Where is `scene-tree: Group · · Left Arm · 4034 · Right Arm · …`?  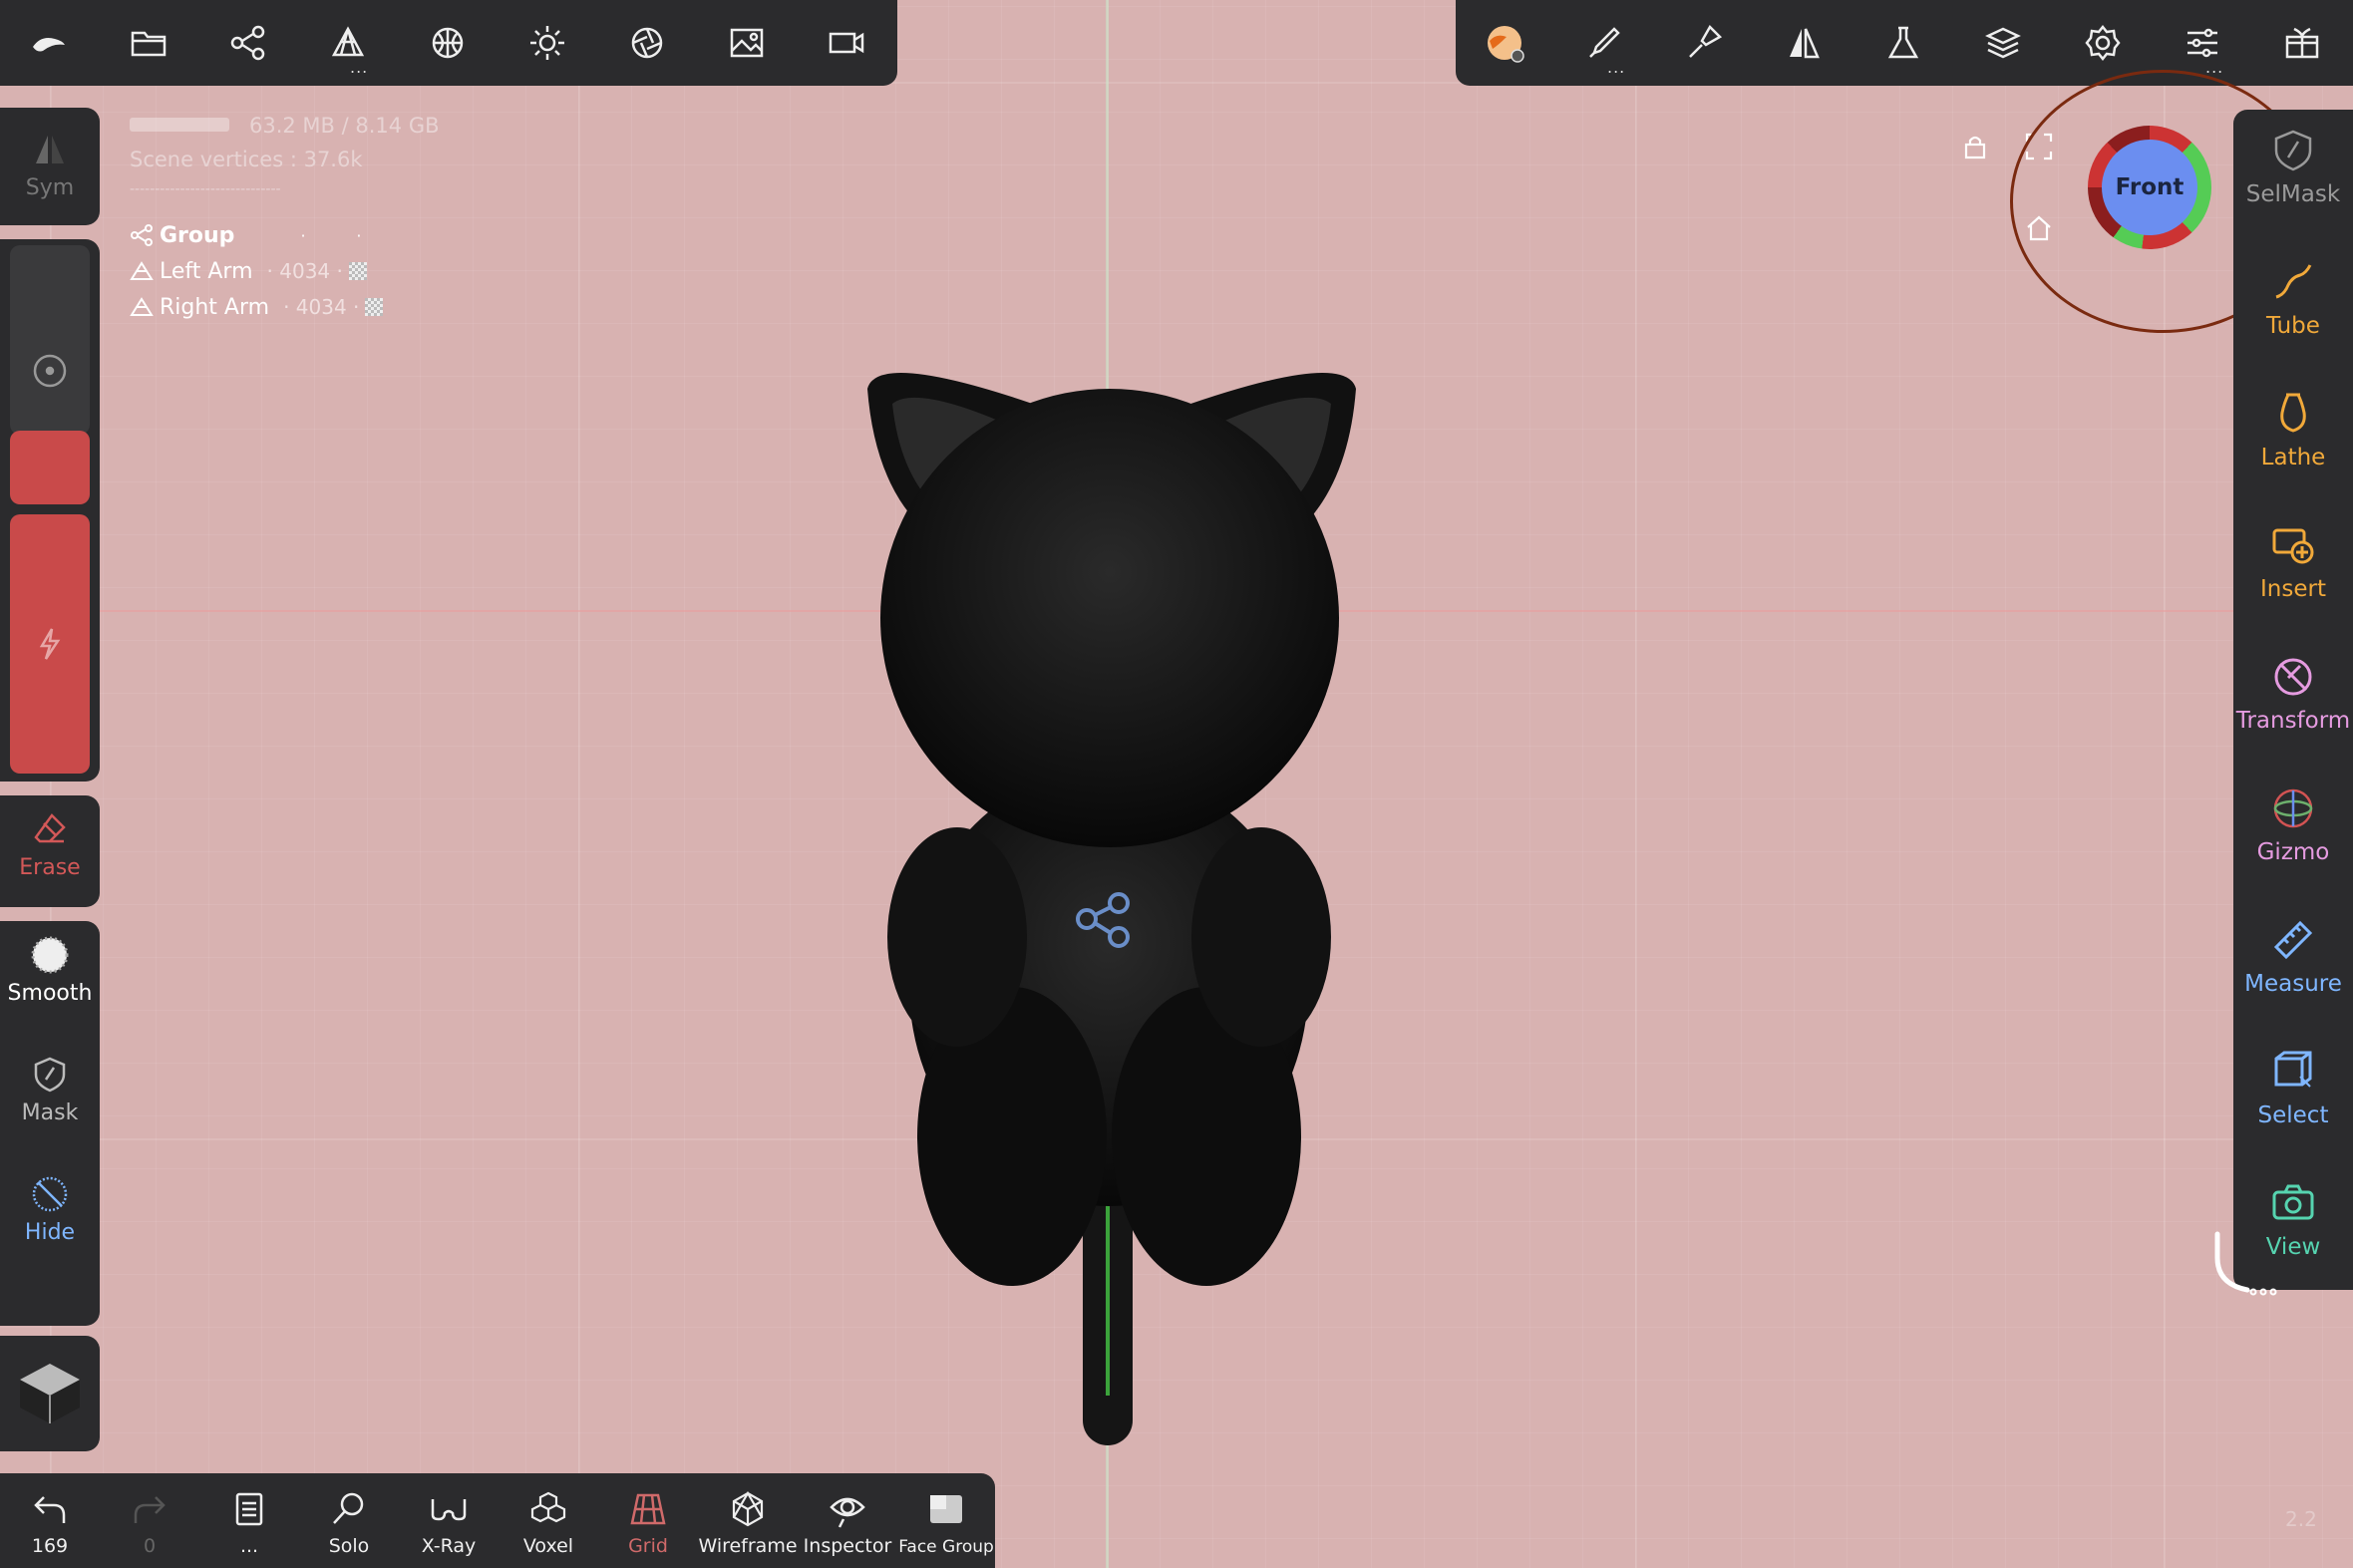 scene-tree: Group · · Left Arm · 4034 · Right Arm · … is located at coordinates (257, 271).